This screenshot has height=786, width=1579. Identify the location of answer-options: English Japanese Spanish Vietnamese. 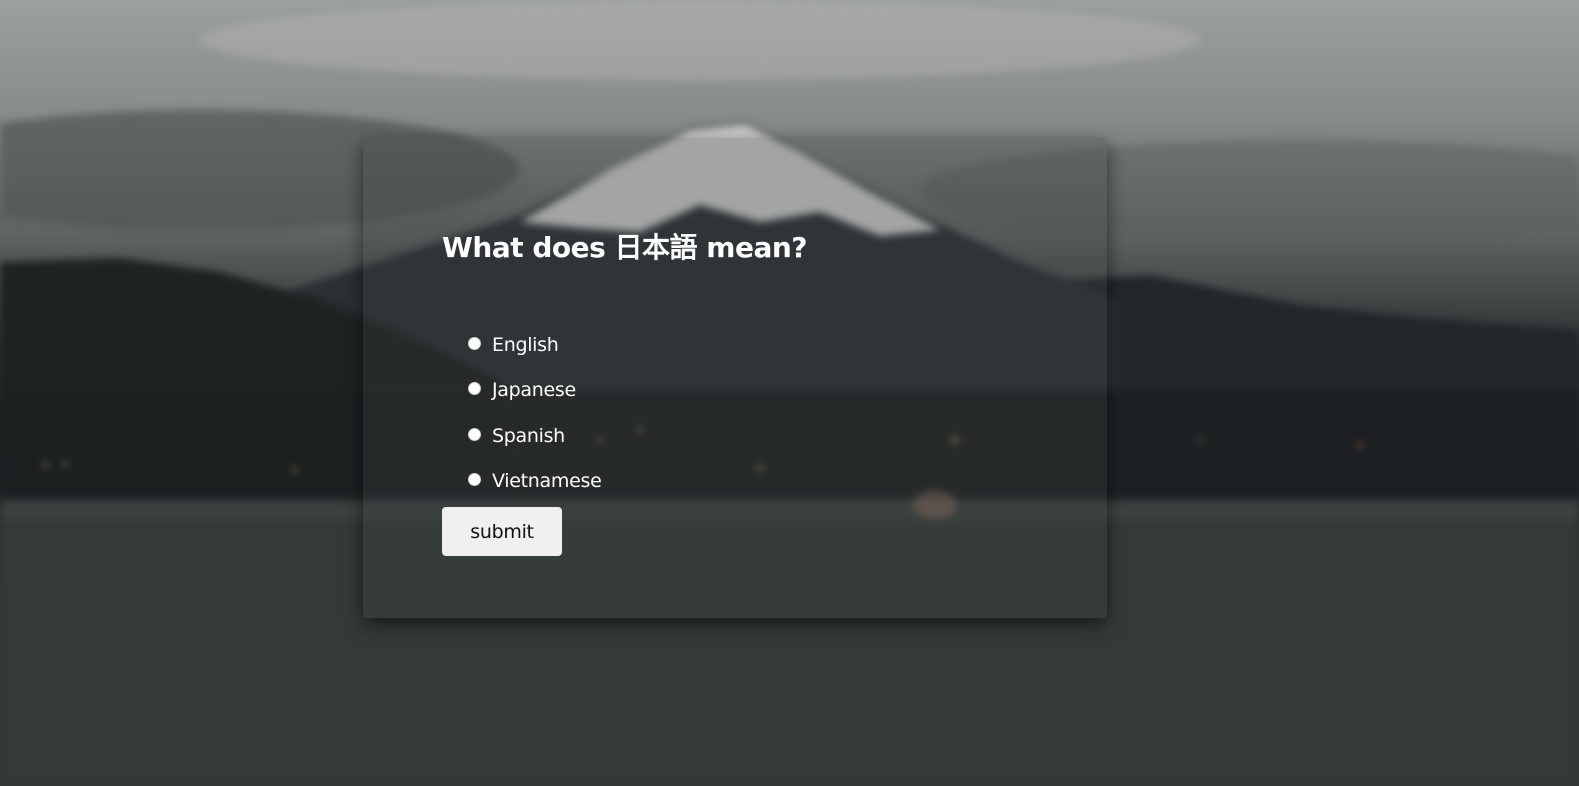
(535, 413).